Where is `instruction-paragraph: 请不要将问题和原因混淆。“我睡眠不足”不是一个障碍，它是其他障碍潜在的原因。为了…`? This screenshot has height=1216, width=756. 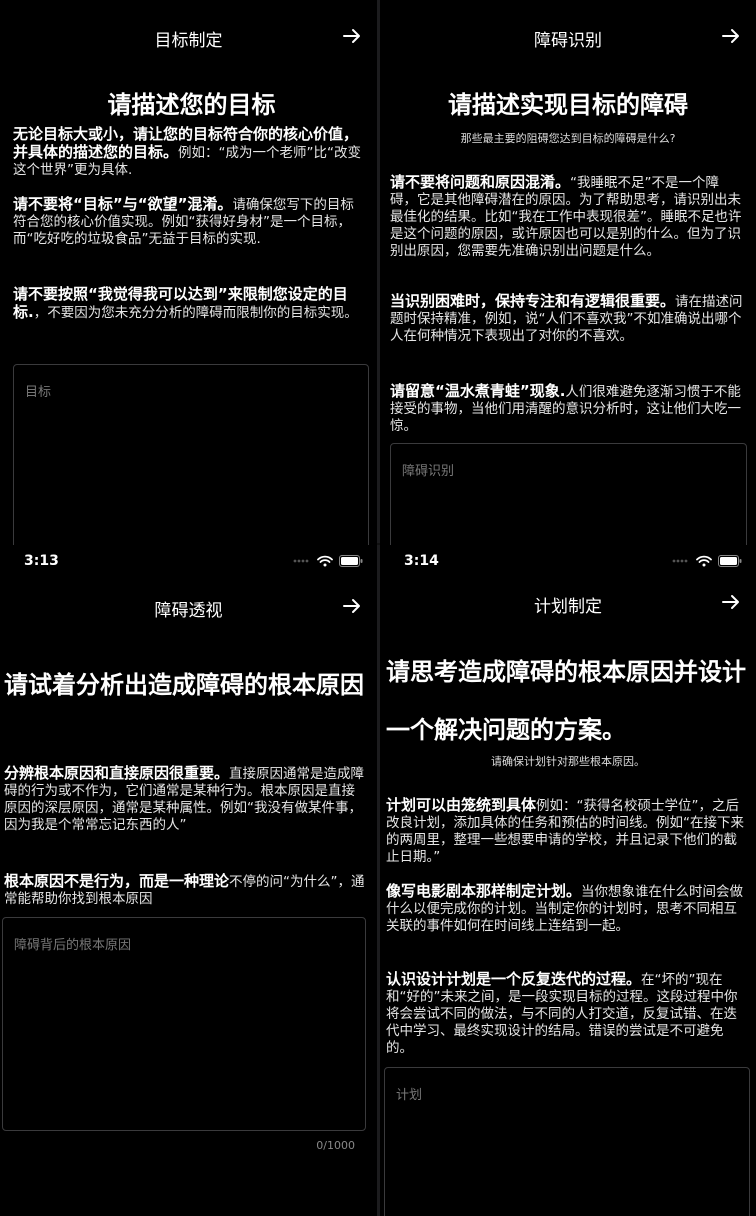
instruction-paragraph: 请不要将问题和原因混淆。“我睡眠不足”不是一个障碍，它是其他障碍潜在的原因。为了… is located at coordinates (566, 216).